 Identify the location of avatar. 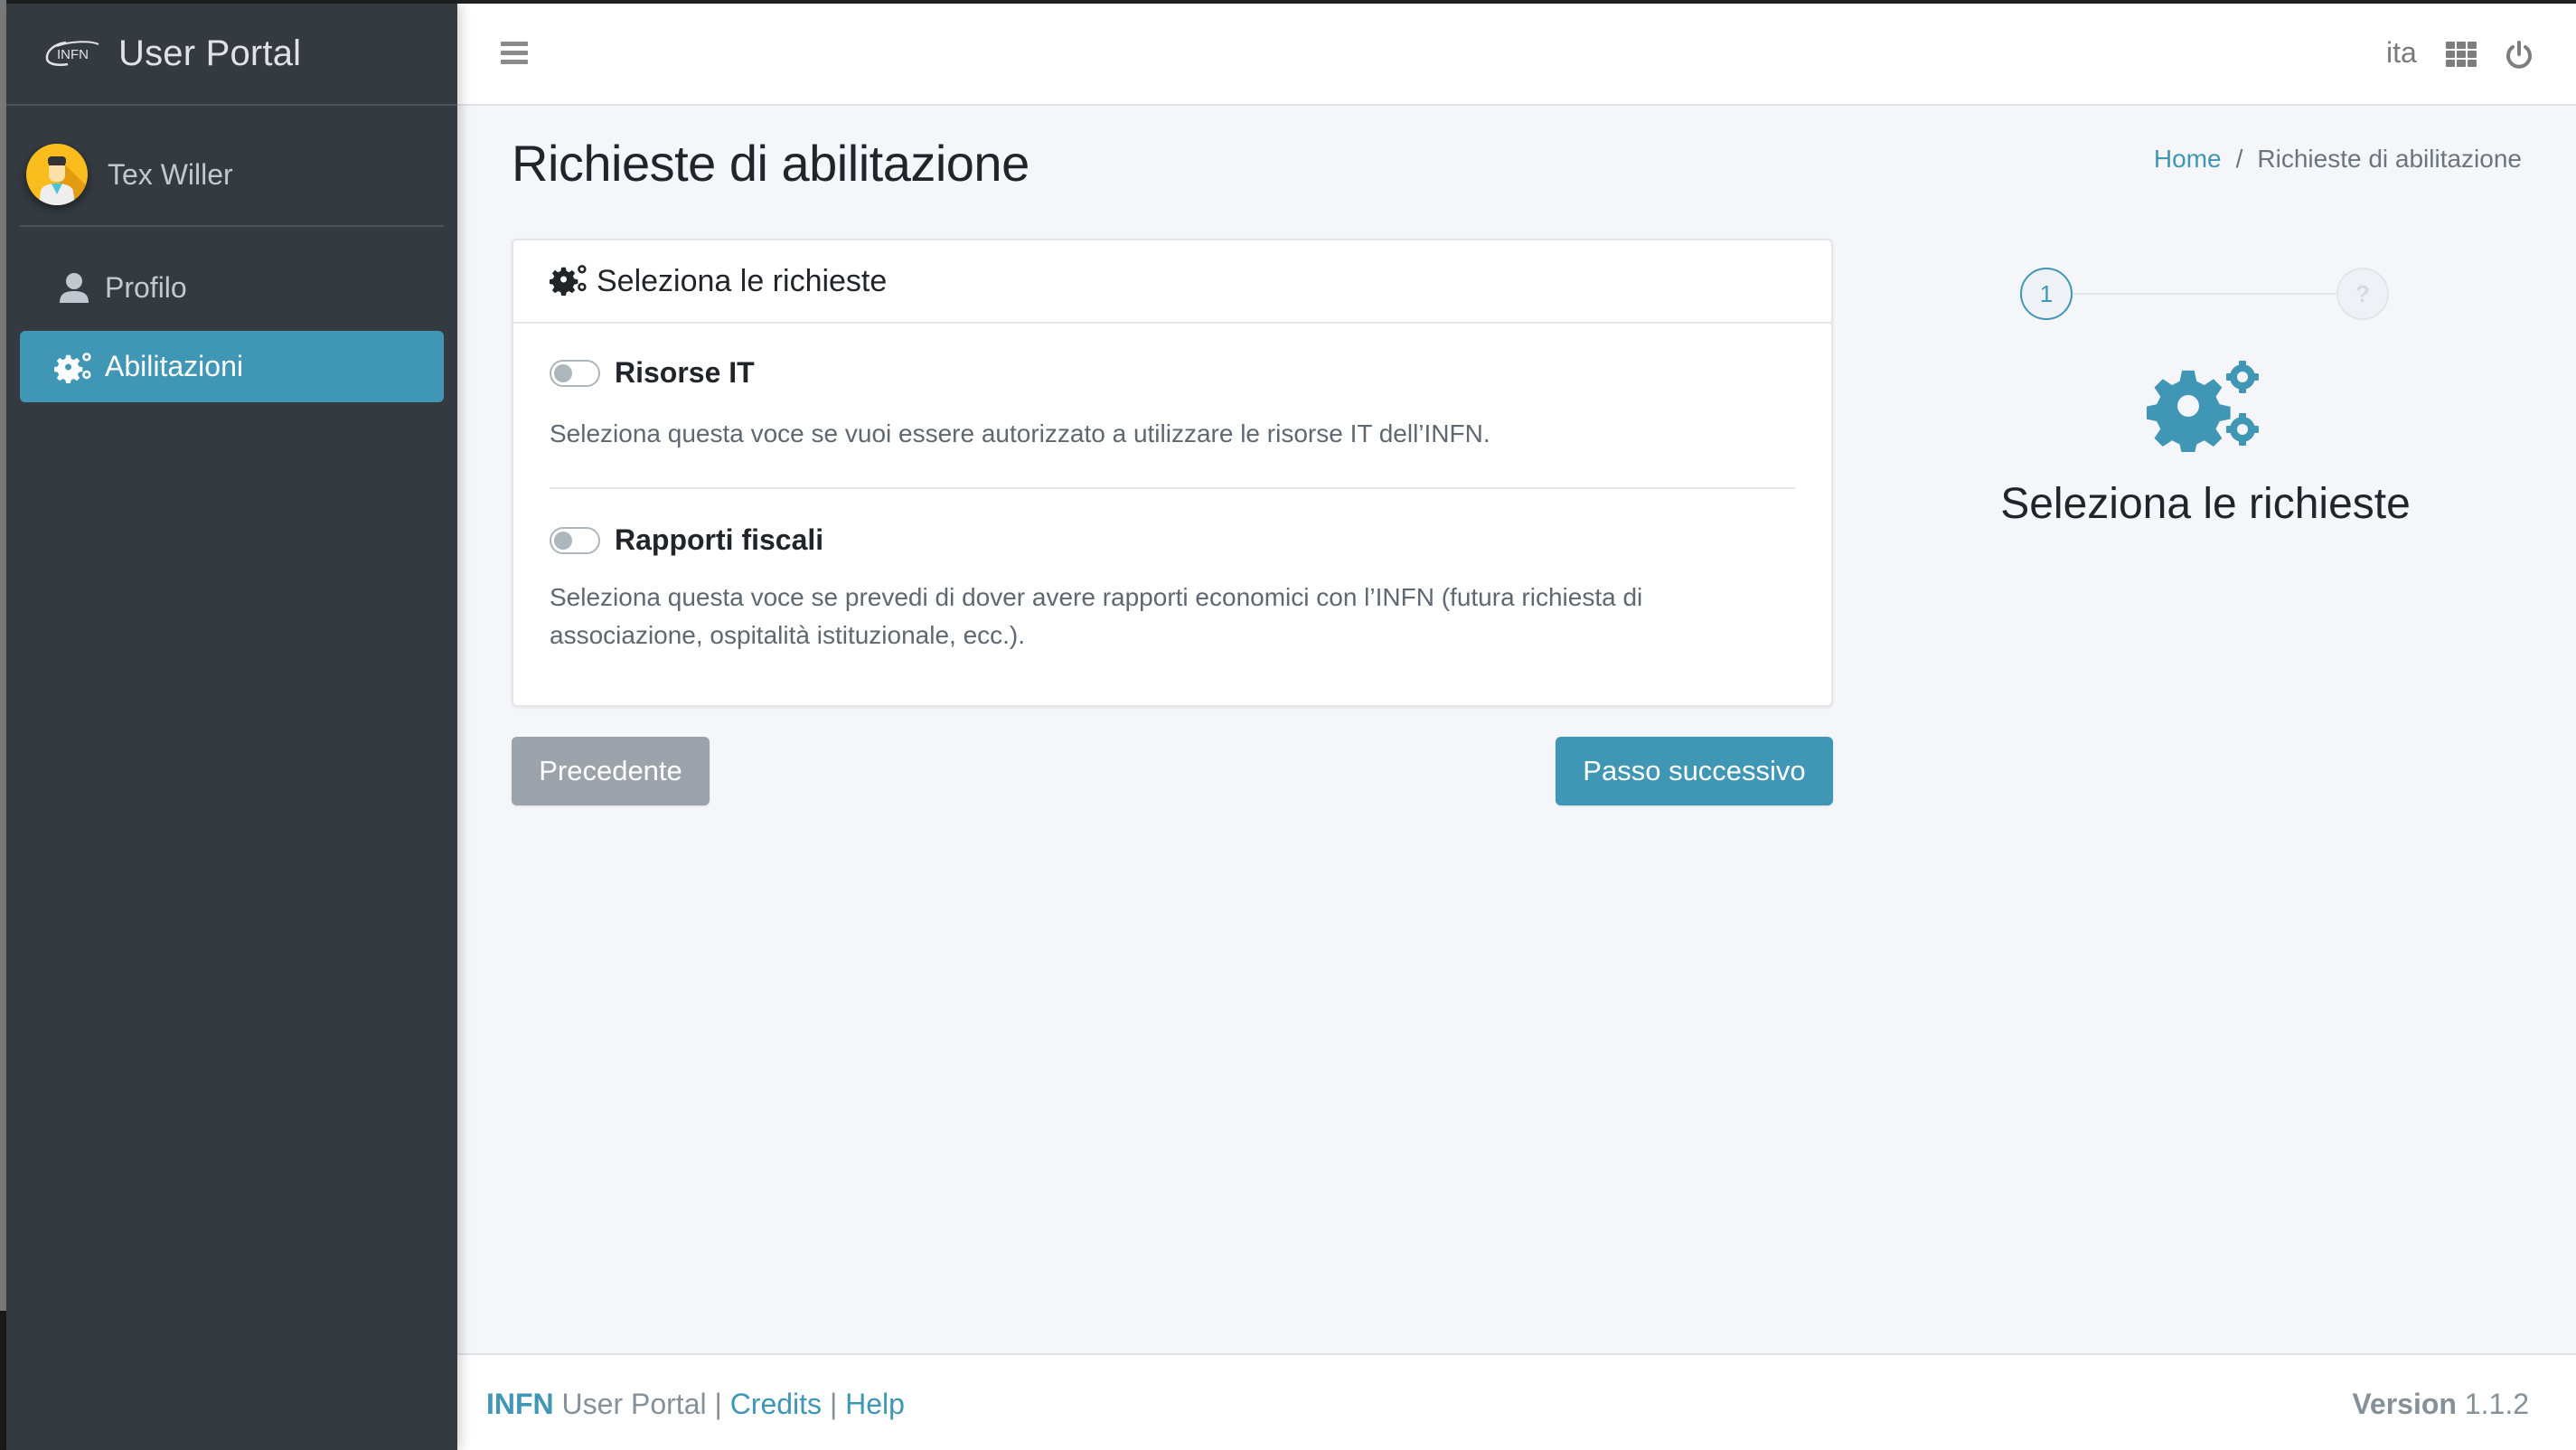
(57, 175).